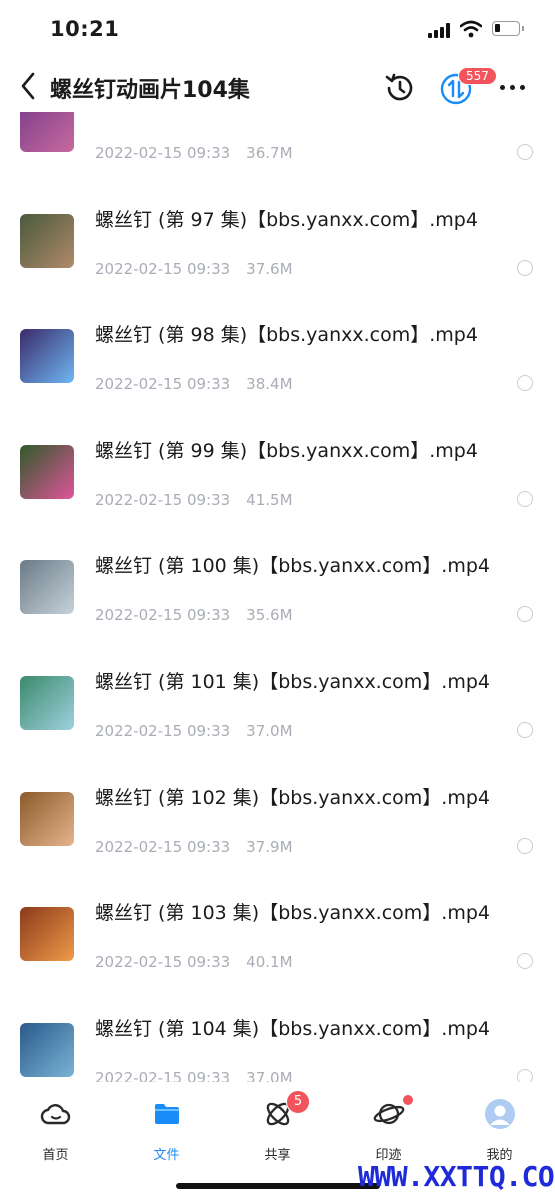  I want to click on tab-me: 我的, so click(499, 1129).